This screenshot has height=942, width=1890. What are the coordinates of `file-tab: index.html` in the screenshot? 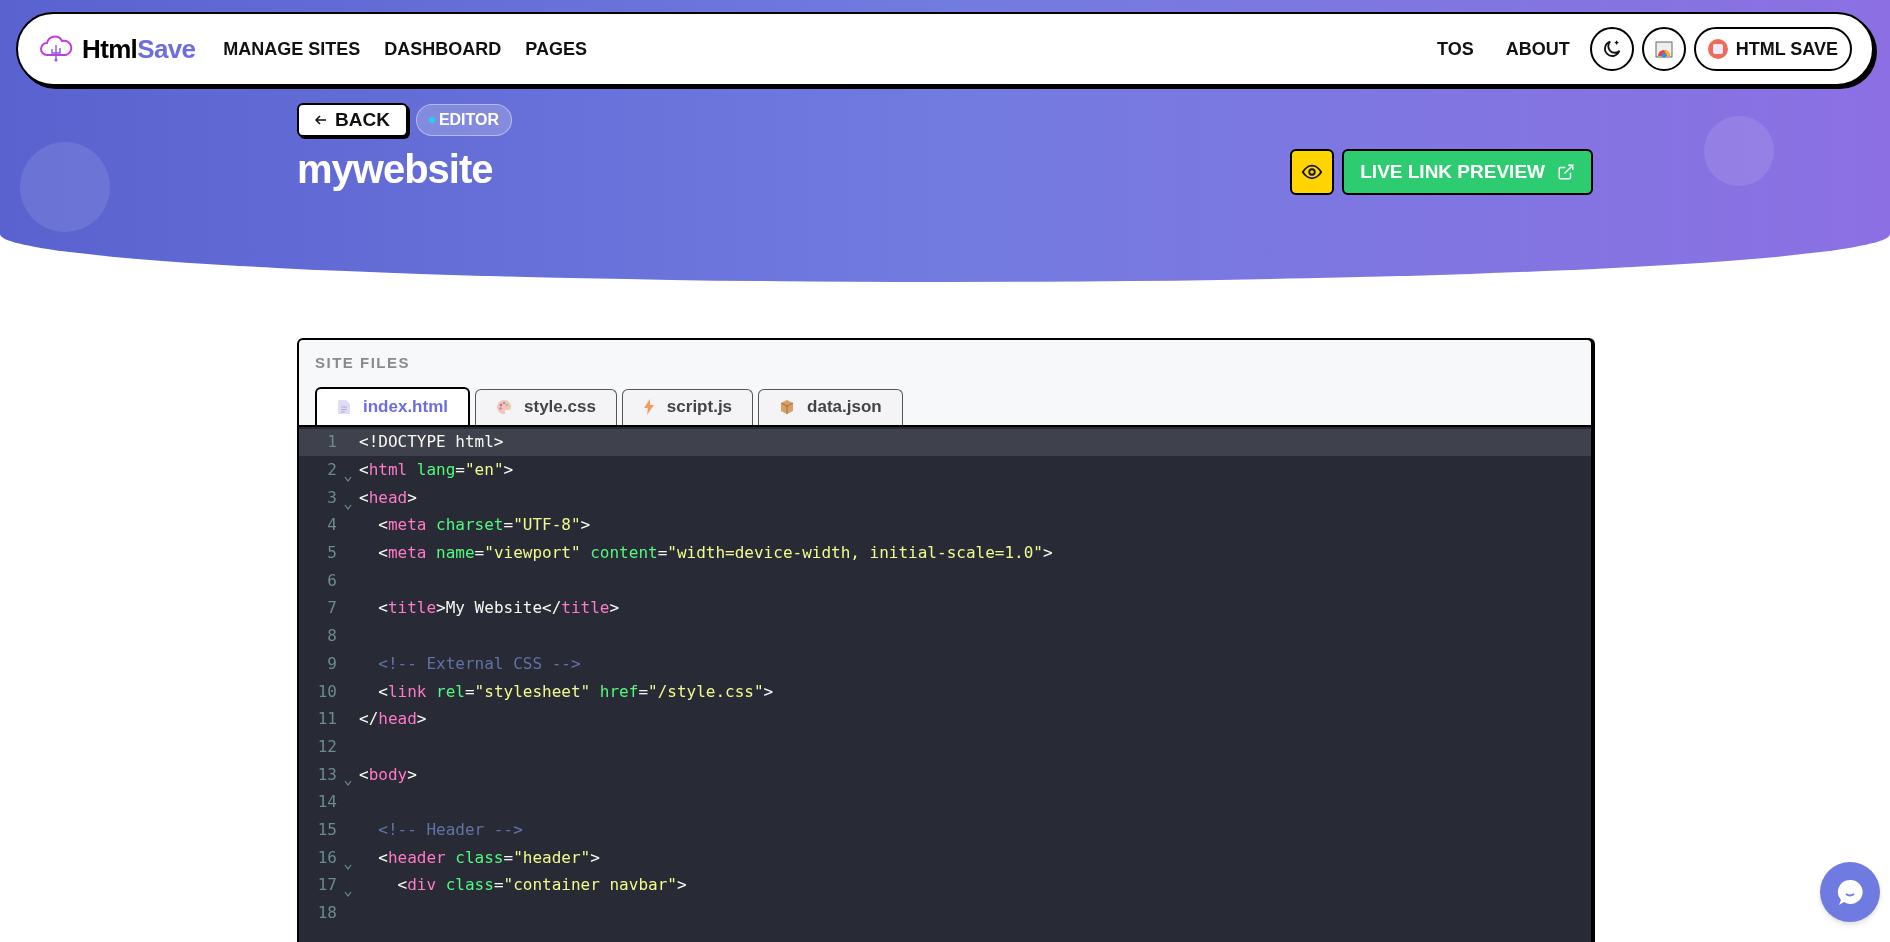 It's located at (392, 405).